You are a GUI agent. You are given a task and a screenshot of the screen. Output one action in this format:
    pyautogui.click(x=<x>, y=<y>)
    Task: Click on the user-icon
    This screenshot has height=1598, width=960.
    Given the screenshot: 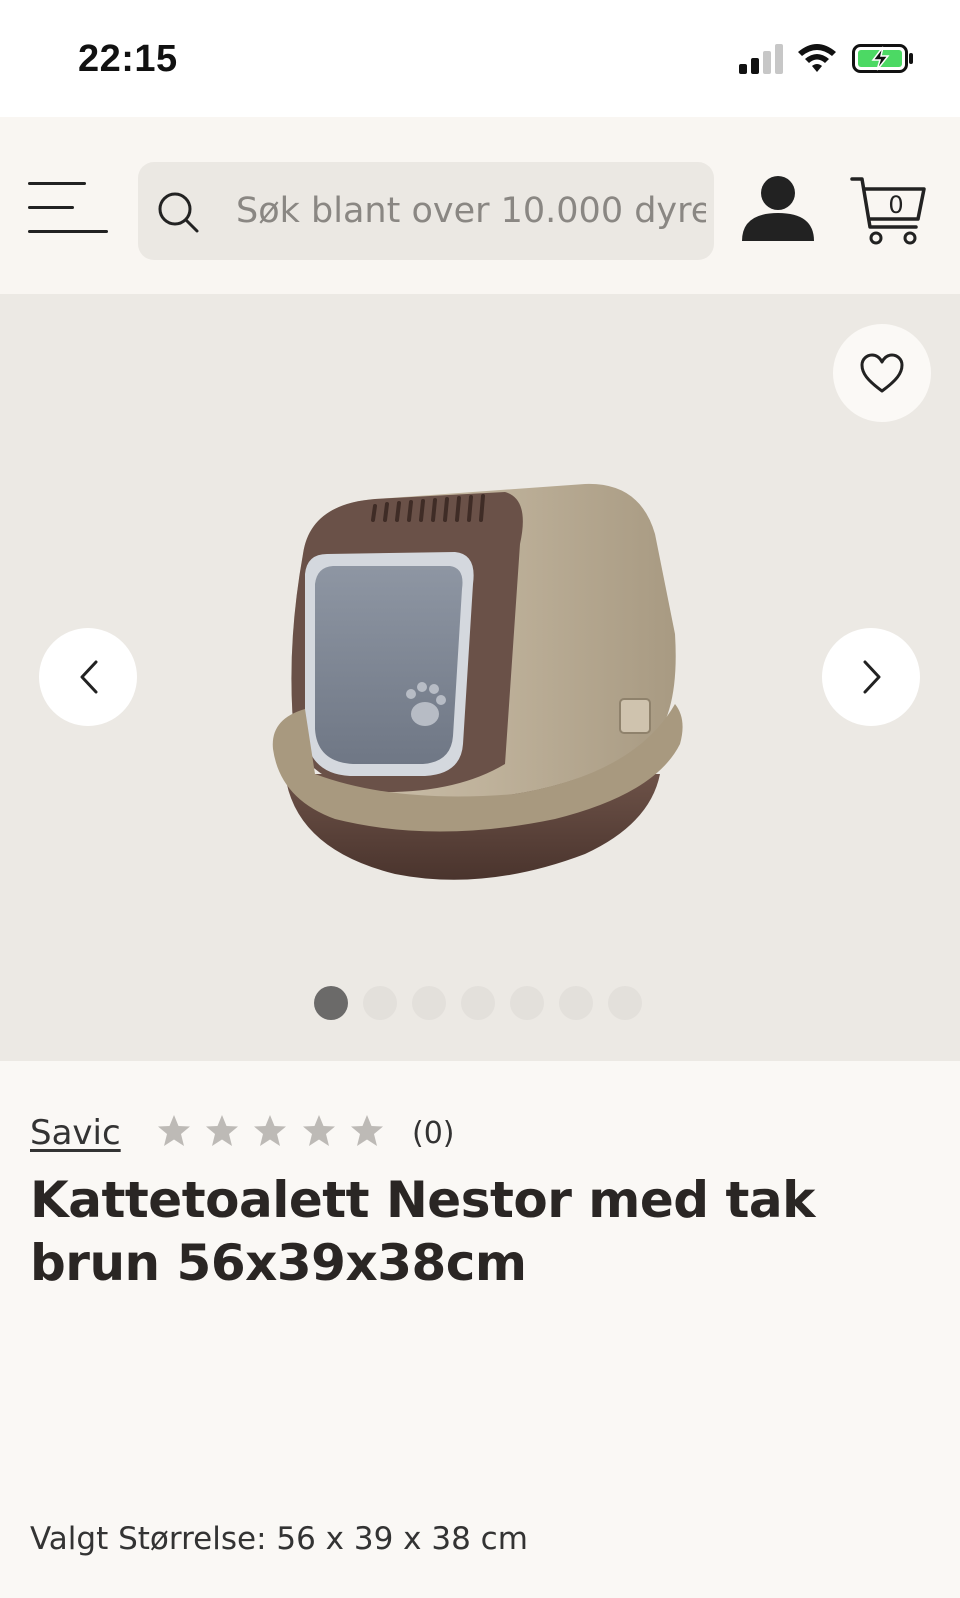 What is the action you would take?
    pyautogui.click(x=778, y=208)
    